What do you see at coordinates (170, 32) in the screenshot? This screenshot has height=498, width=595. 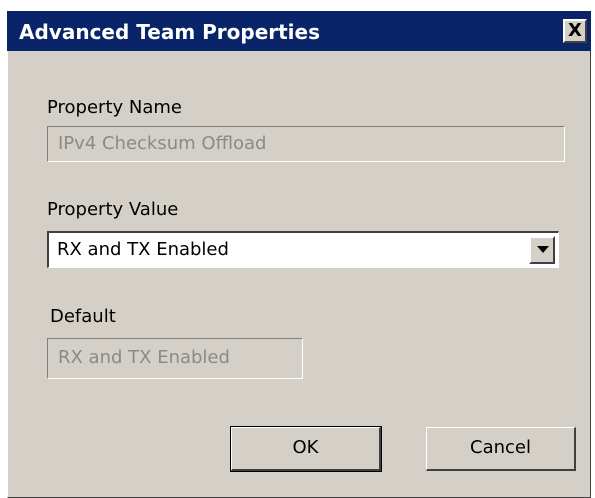 I see `dialog-title: Advanced Team Properties` at bounding box center [170, 32].